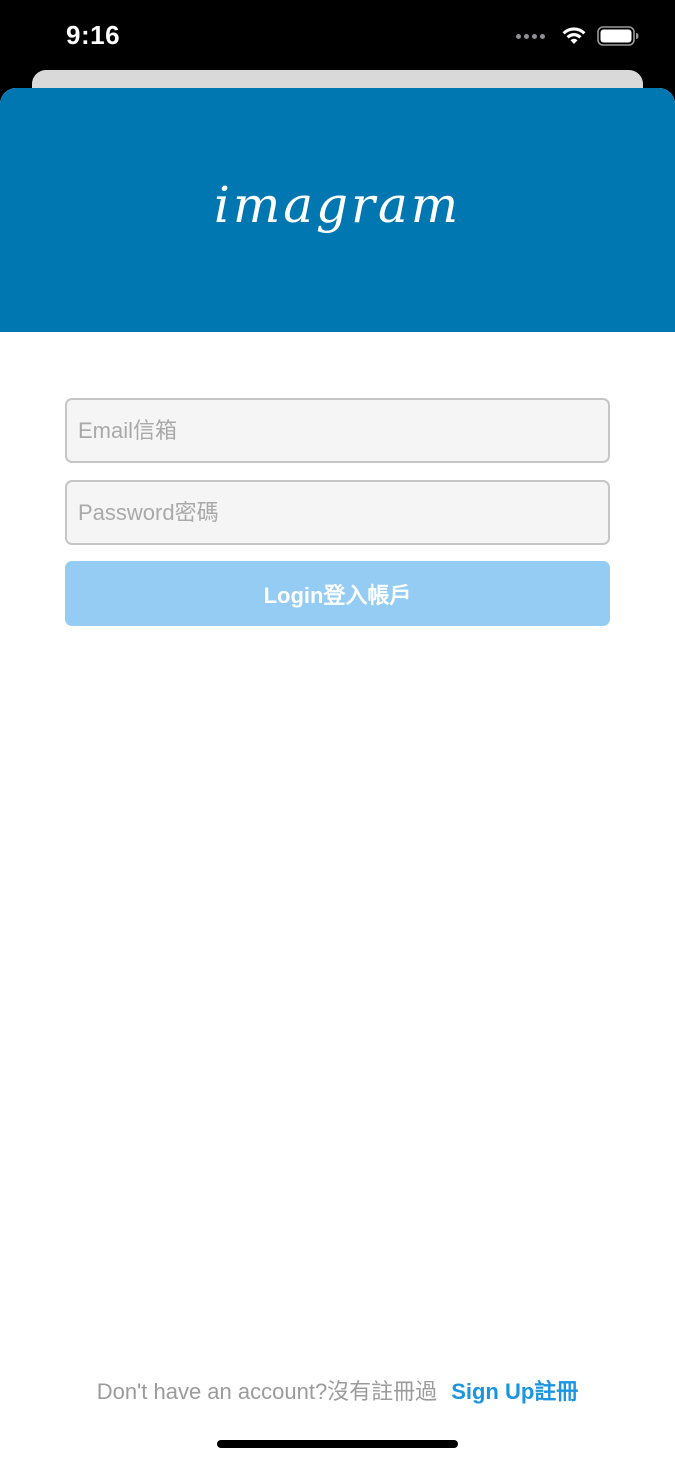 Image resolution: width=675 pixels, height=1461 pixels. What do you see at coordinates (514, 1391) in the screenshot?
I see `signup-link: Sign Up註冊` at bounding box center [514, 1391].